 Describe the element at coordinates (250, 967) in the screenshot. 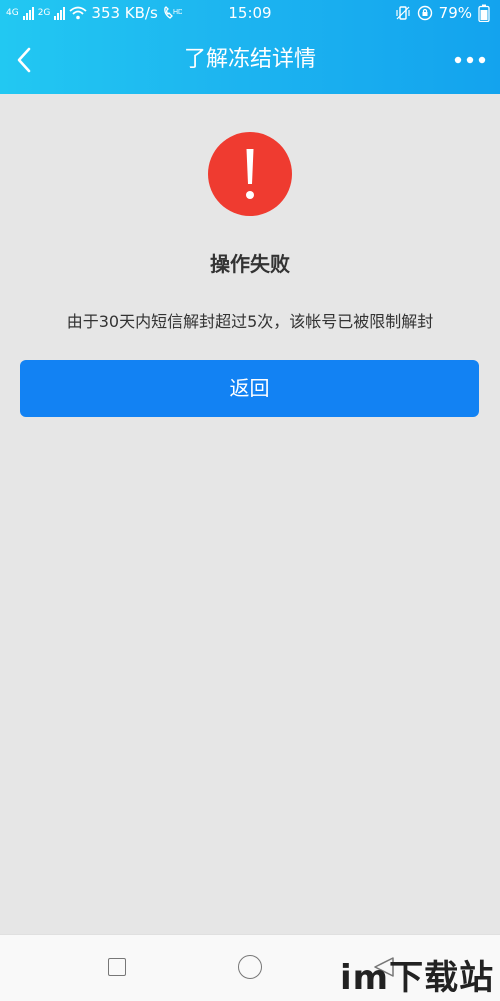

I see `home-button` at that location.